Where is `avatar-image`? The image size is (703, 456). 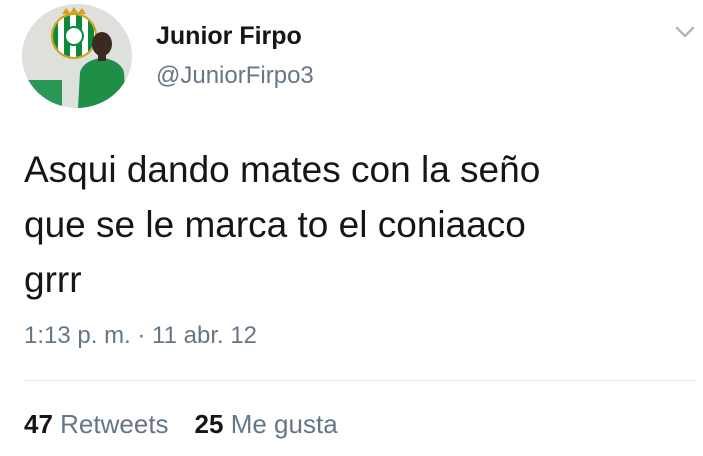
avatar-image is located at coordinates (77, 56).